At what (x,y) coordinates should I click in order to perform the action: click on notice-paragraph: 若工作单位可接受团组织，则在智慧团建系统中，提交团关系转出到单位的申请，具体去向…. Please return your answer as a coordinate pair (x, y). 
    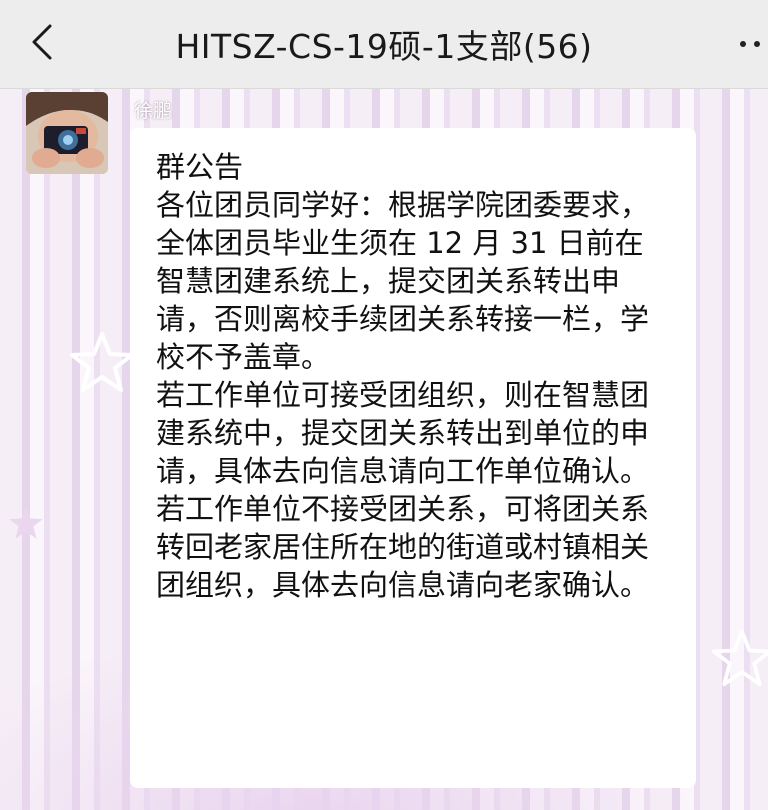
    Looking at the image, I should click on (403, 433).